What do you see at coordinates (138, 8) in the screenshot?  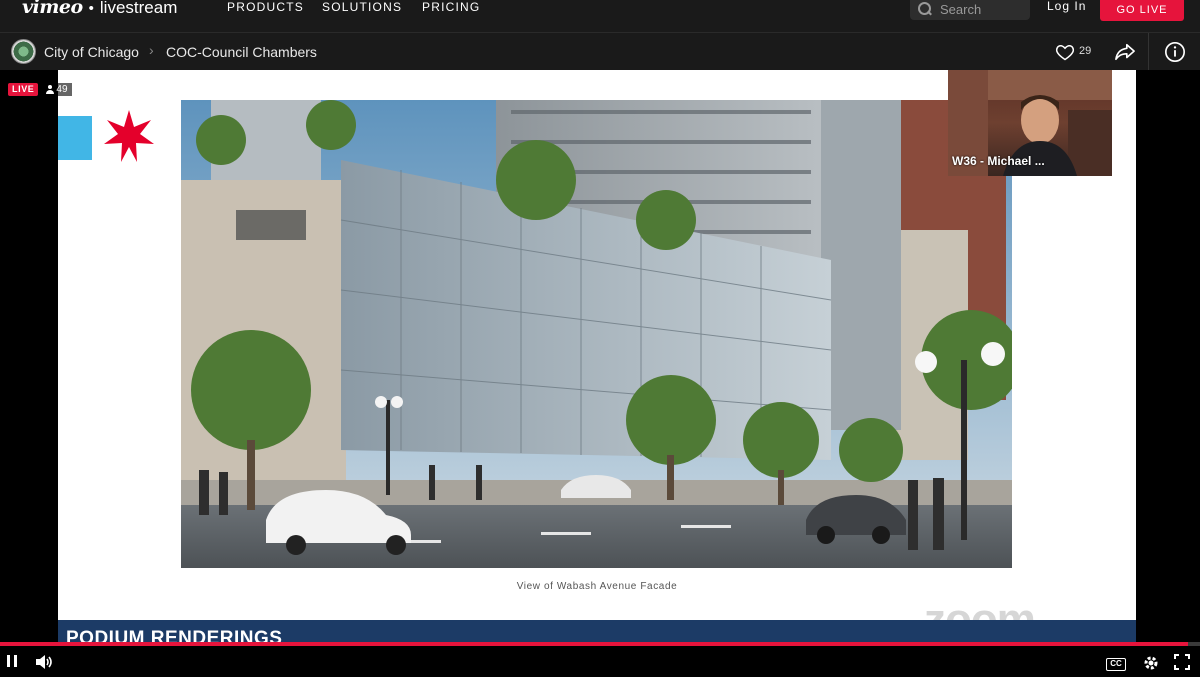 I see `logo-product: livestream` at bounding box center [138, 8].